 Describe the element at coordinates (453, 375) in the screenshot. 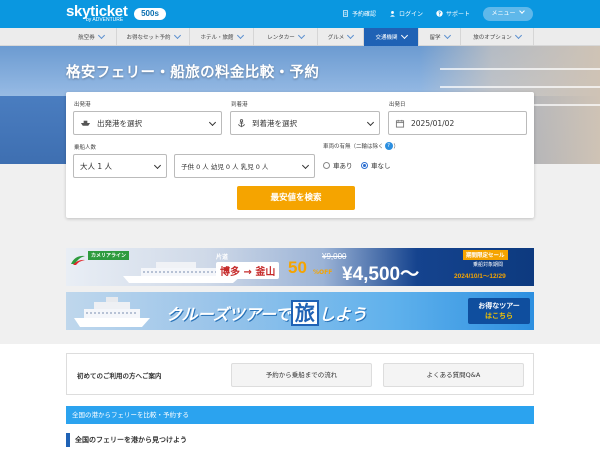

I see `faq-button: よくある質問Q&A` at that location.